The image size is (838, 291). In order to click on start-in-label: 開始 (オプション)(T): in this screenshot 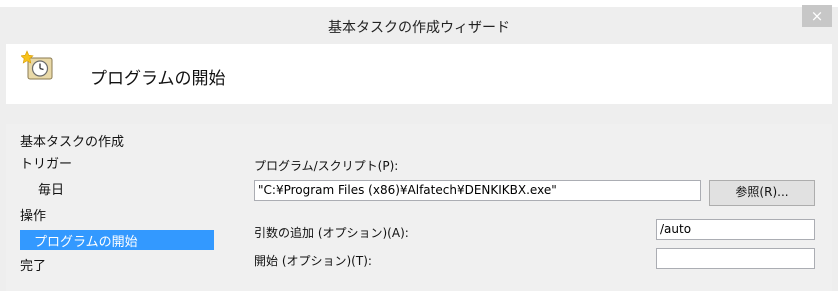, I will do `click(313, 261)`.